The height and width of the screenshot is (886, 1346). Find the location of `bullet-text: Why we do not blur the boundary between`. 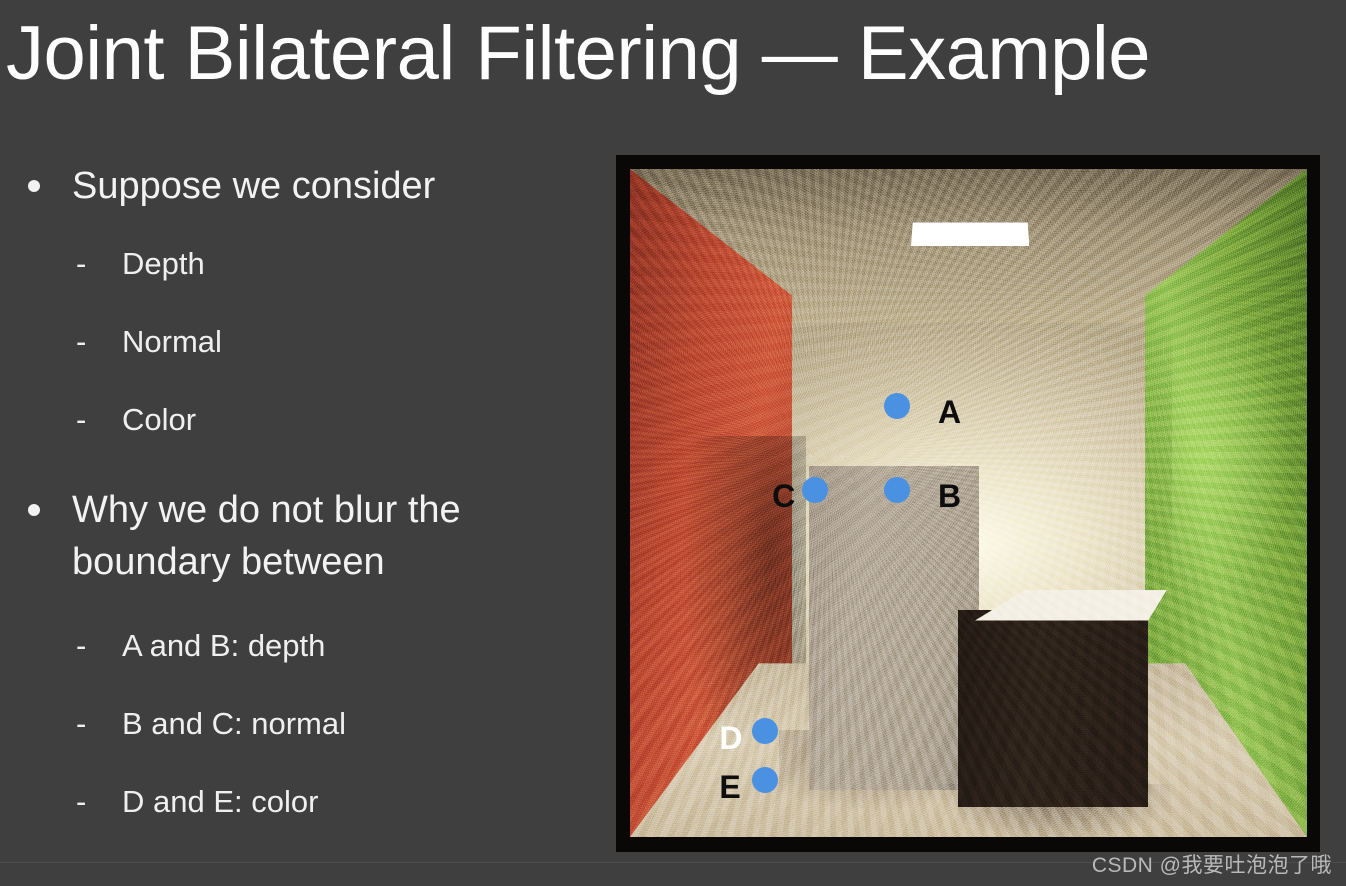

bullet-text: Why we do not blur the boundary between is located at coordinates (266, 536).